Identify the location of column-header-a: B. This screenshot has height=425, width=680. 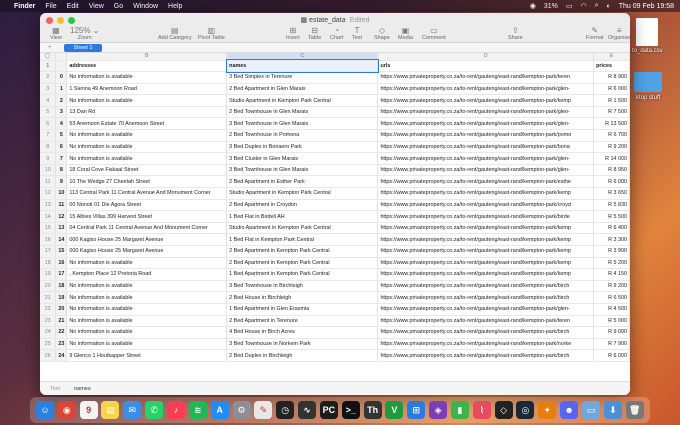
(147, 57).